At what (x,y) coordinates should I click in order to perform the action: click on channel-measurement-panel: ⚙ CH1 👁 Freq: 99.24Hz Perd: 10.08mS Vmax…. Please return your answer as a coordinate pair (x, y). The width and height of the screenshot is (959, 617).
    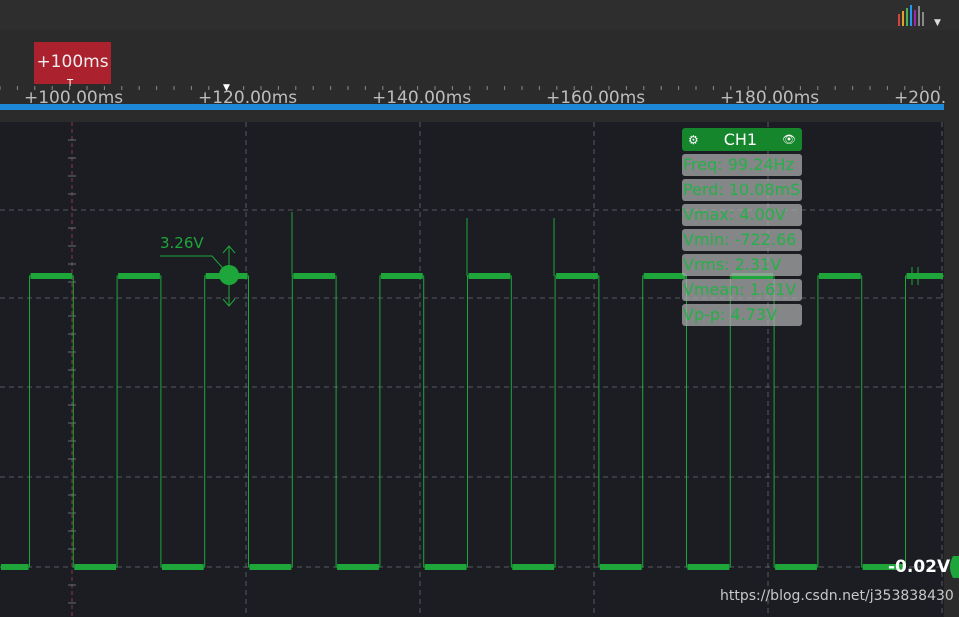
    Looking at the image, I should click on (742, 227).